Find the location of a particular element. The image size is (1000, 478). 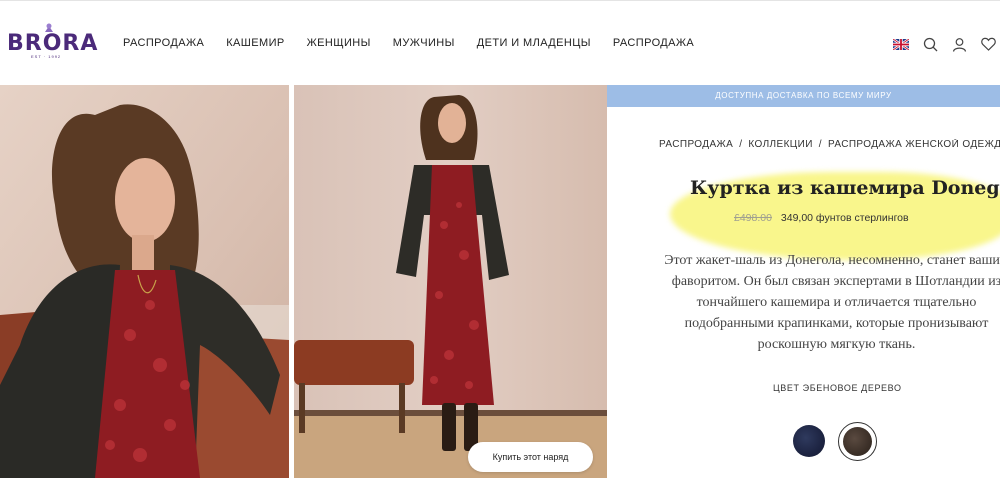

nav-item-sale-2: РАСПРОДАЖА is located at coordinates (653, 43).